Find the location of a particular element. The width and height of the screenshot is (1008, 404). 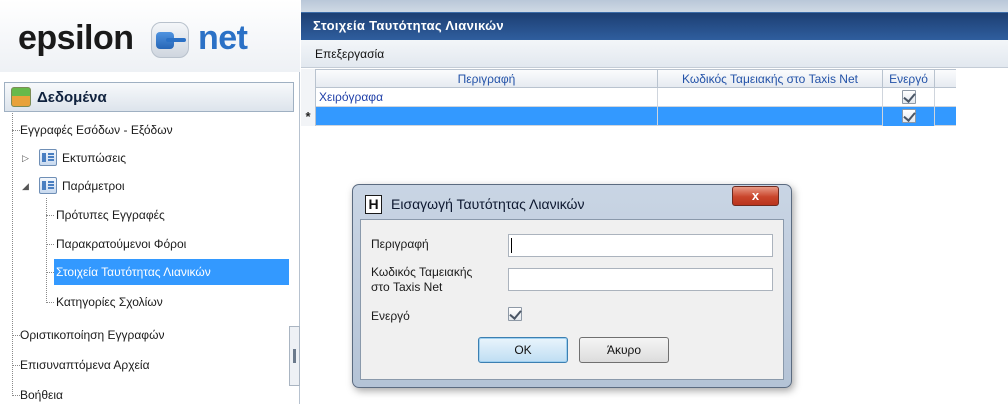

tree-item-label: Επισυναπτόμενα Αρχεία is located at coordinates (85, 365).